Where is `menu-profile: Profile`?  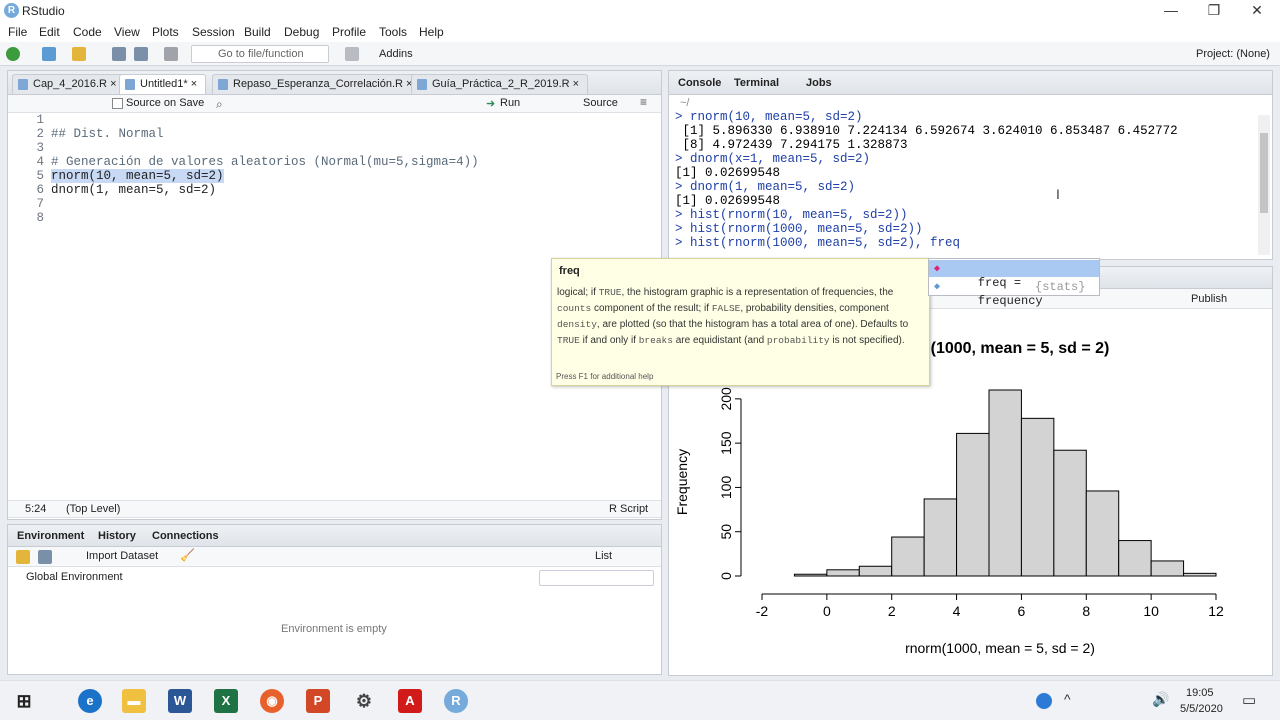
menu-profile: Profile is located at coordinates (349, 32).